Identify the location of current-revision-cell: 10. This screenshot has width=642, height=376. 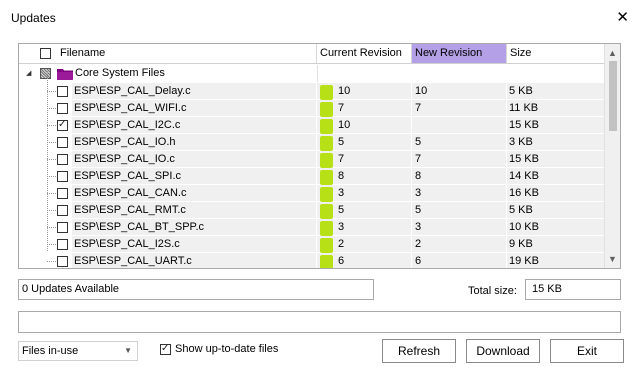
(364, 125).